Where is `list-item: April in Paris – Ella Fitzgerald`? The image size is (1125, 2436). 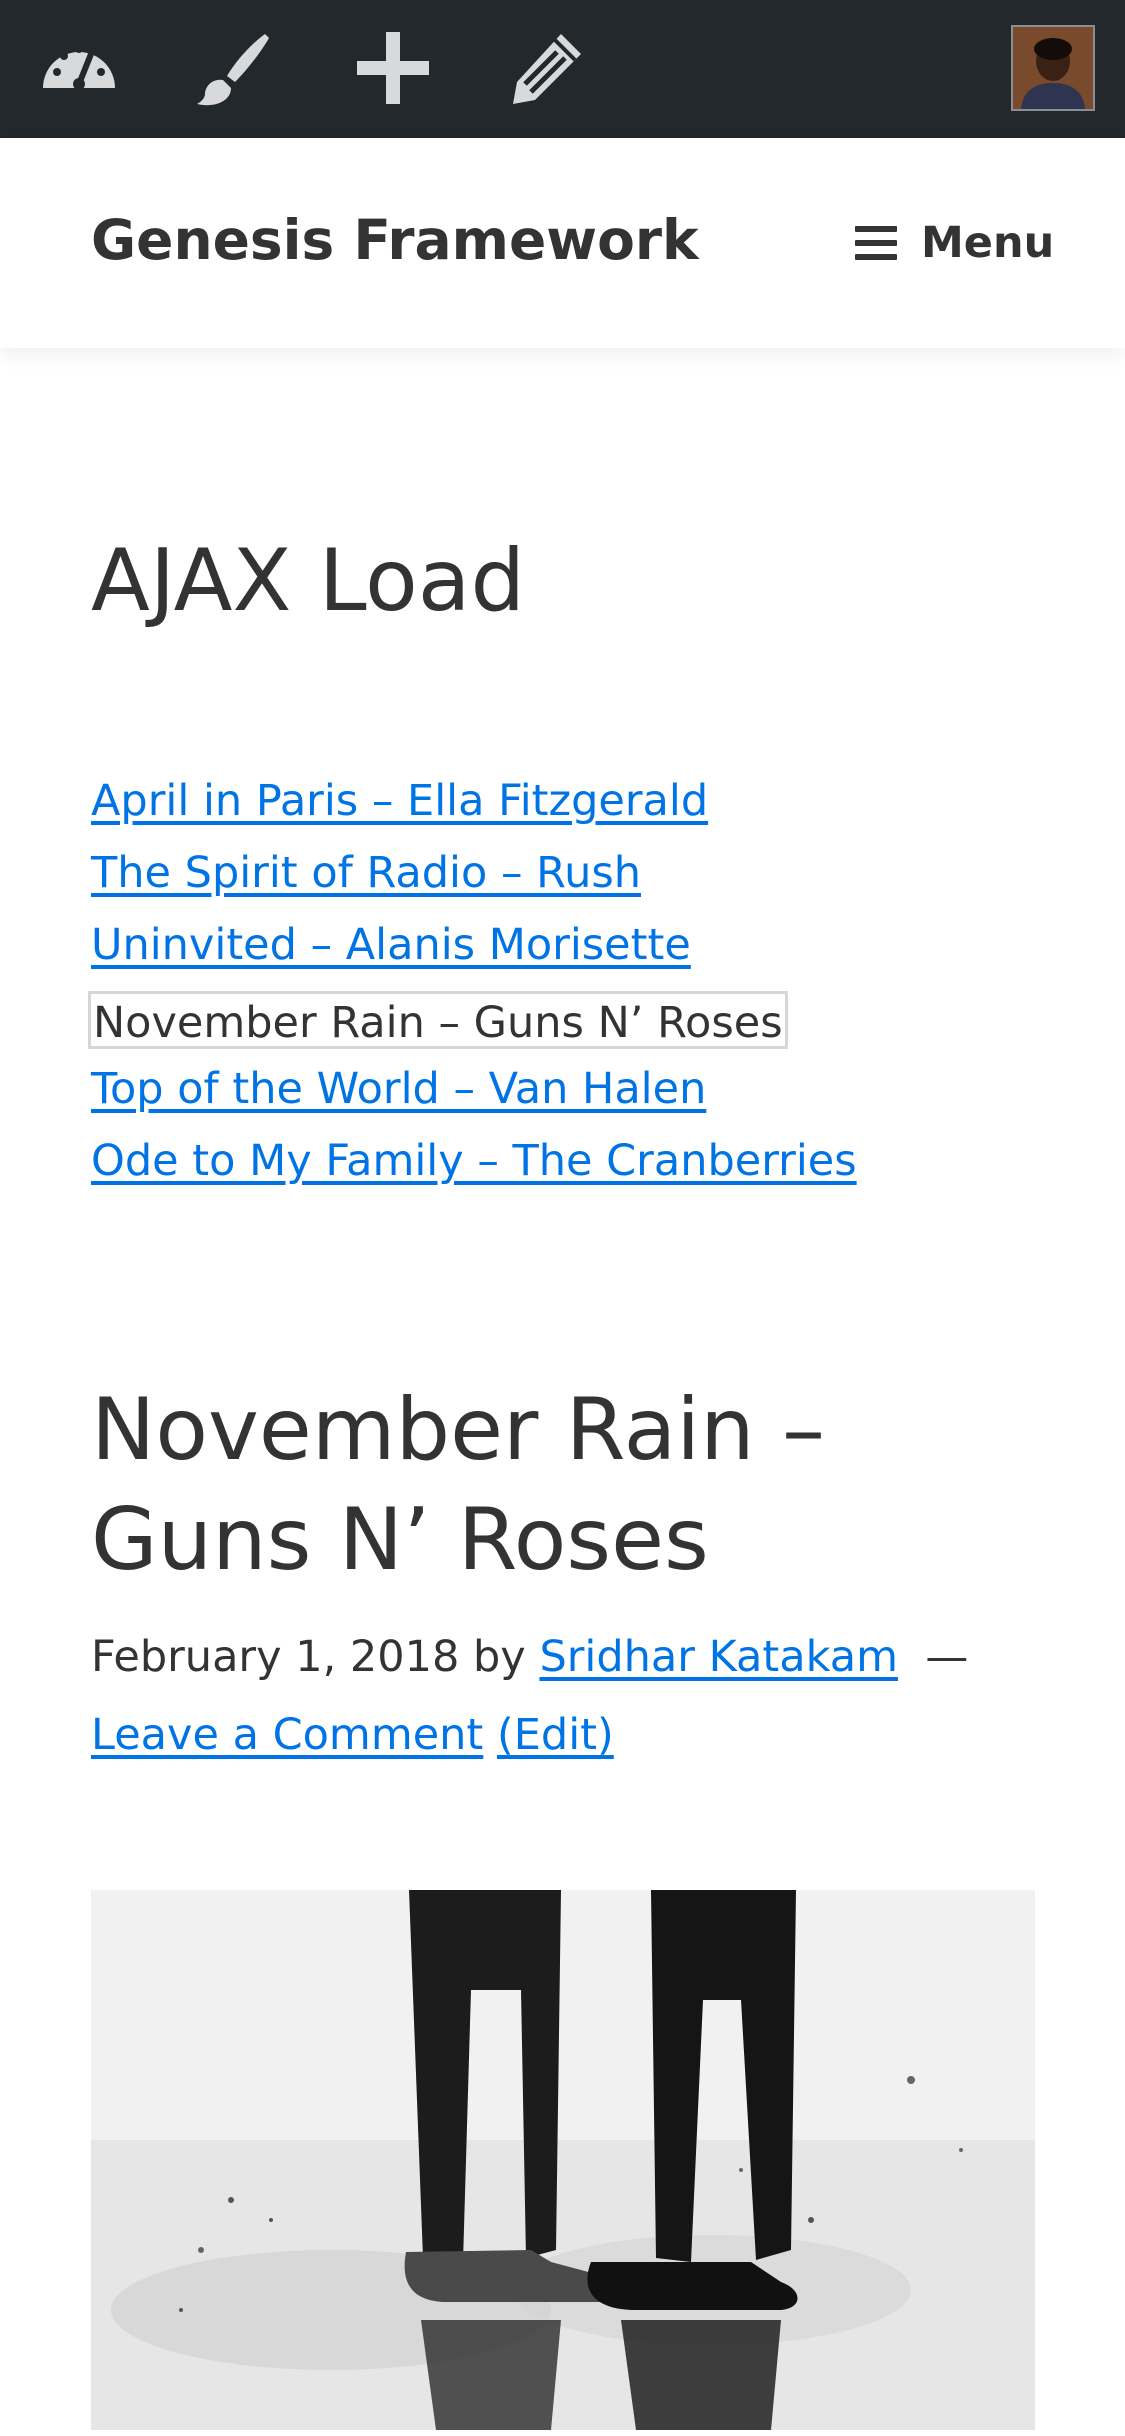
list-item: April in Paris – Ella Fitzgerald is located at coordinates (474, 801).